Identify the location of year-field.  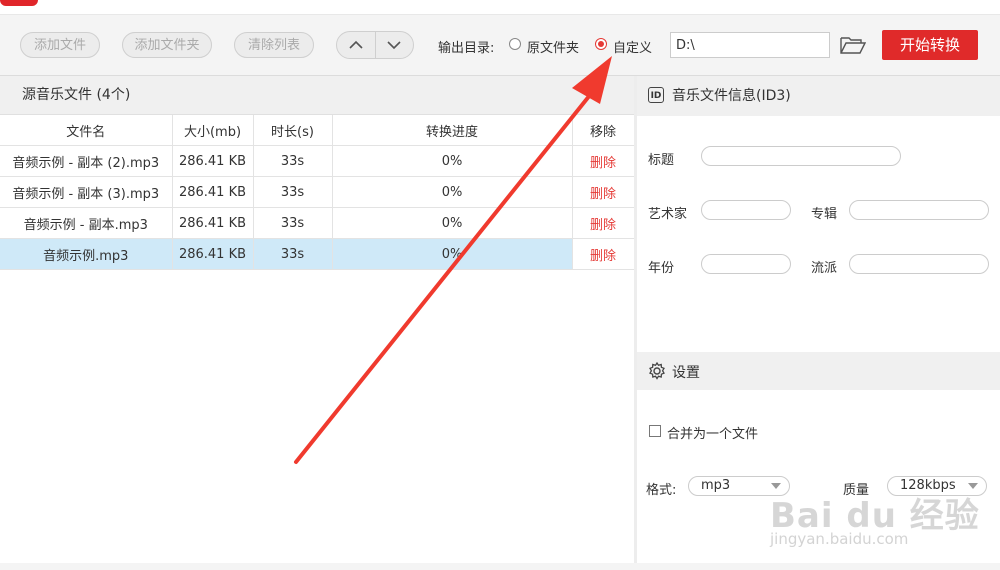
(746, 264).